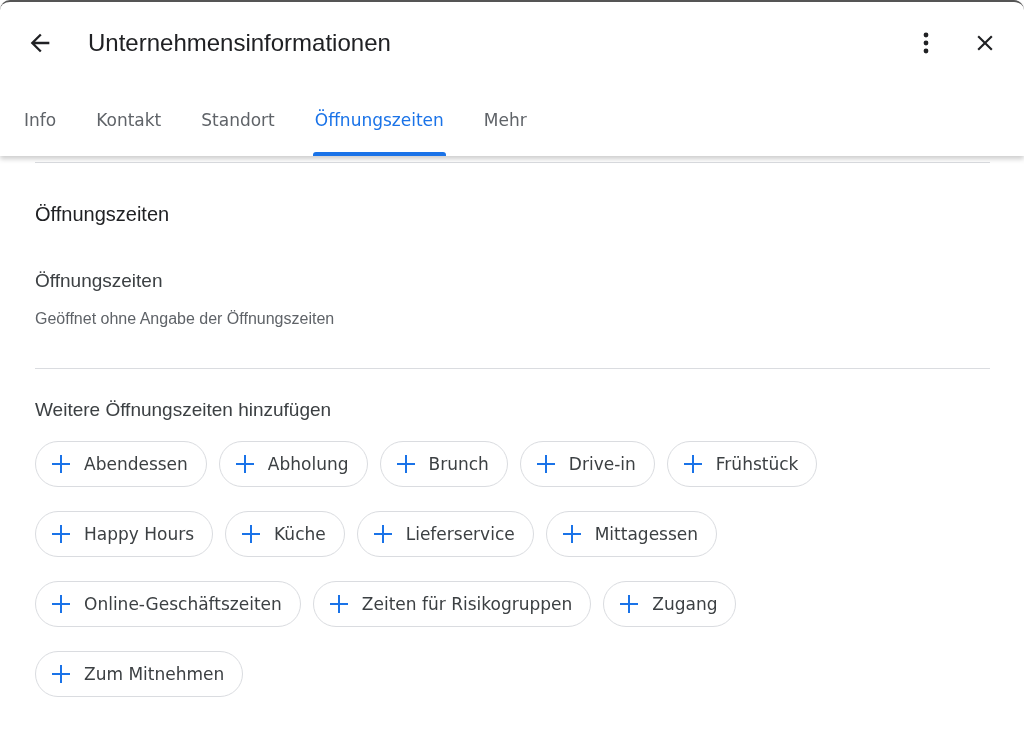  What do you see at coordinates (238, 120) in the screenshot?
I see `tab: Standort` at bounding box center [238, 120].